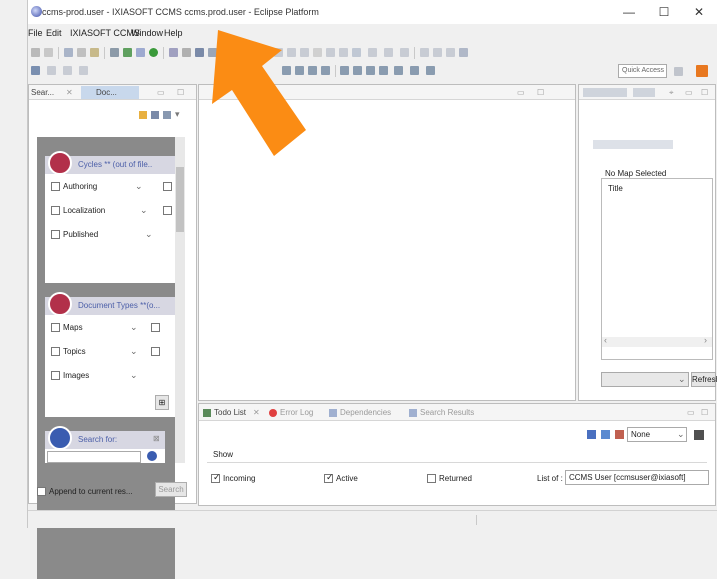 This screenshot has width=717, height=579. Describe the element at coordinates (699, 435) in the screenshot. I see `todo-save-icon` at that location.